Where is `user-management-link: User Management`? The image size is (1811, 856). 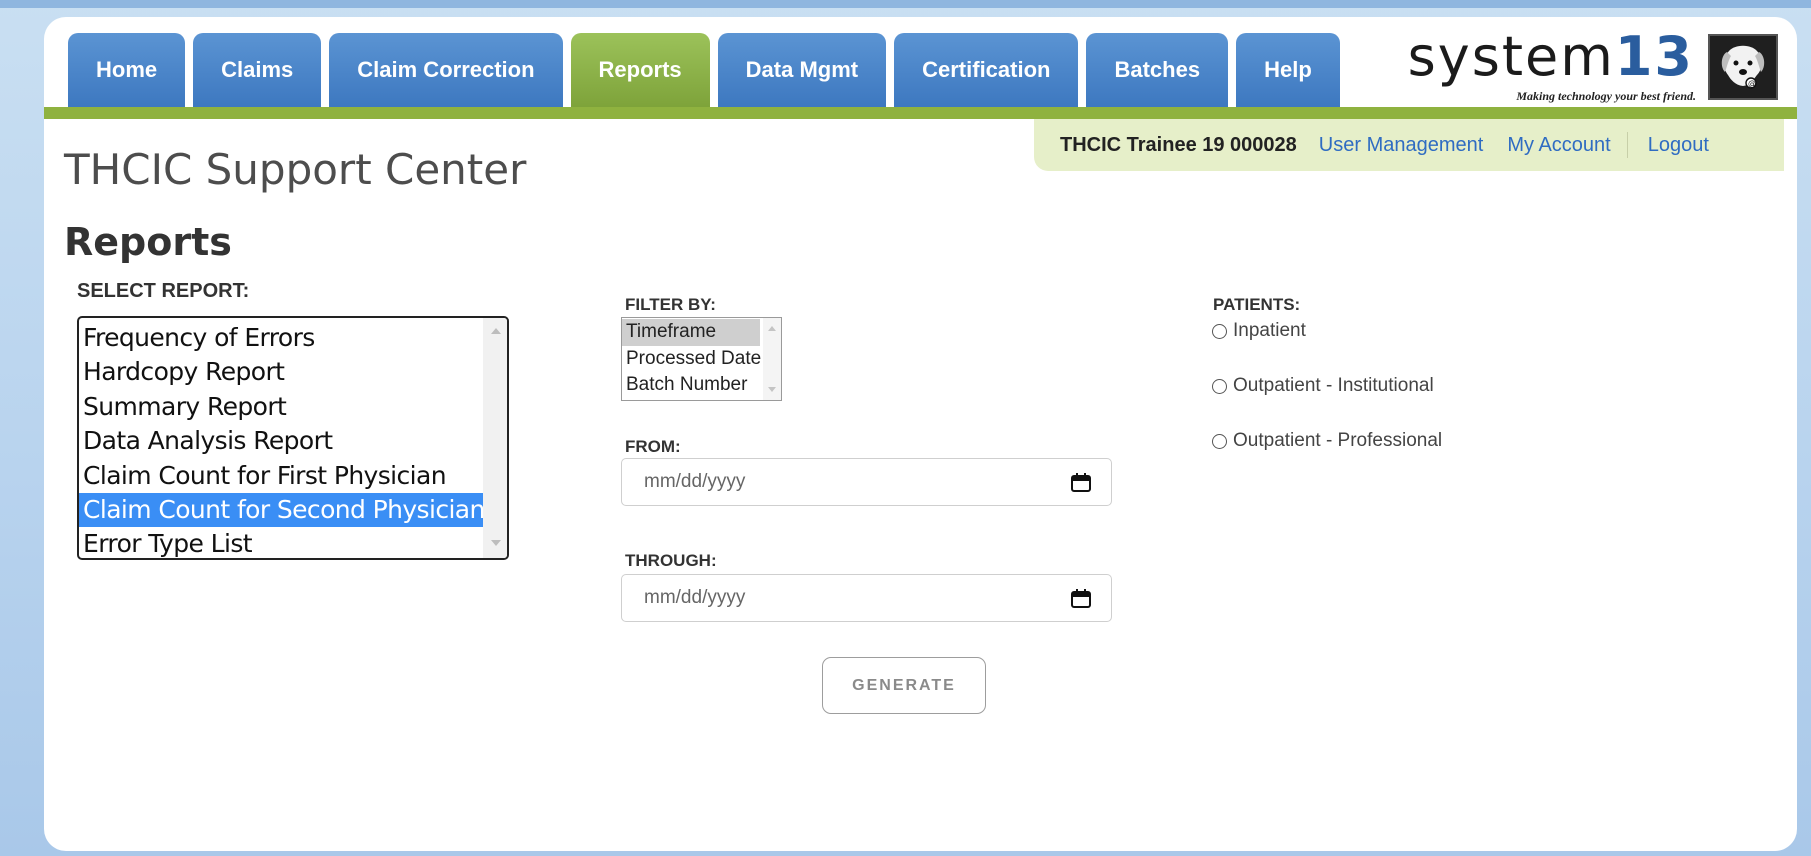 user-management-link: User Management is located at coordinates (1401, 145).